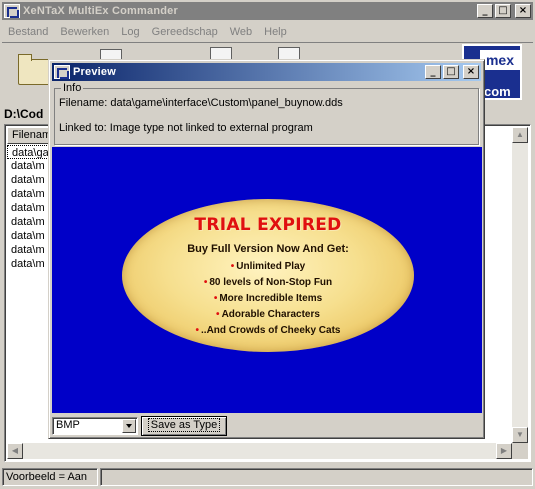 This screenshot has width=535, height=489. I want to click on scroll-down-icon: ▼, so click(520, 435).